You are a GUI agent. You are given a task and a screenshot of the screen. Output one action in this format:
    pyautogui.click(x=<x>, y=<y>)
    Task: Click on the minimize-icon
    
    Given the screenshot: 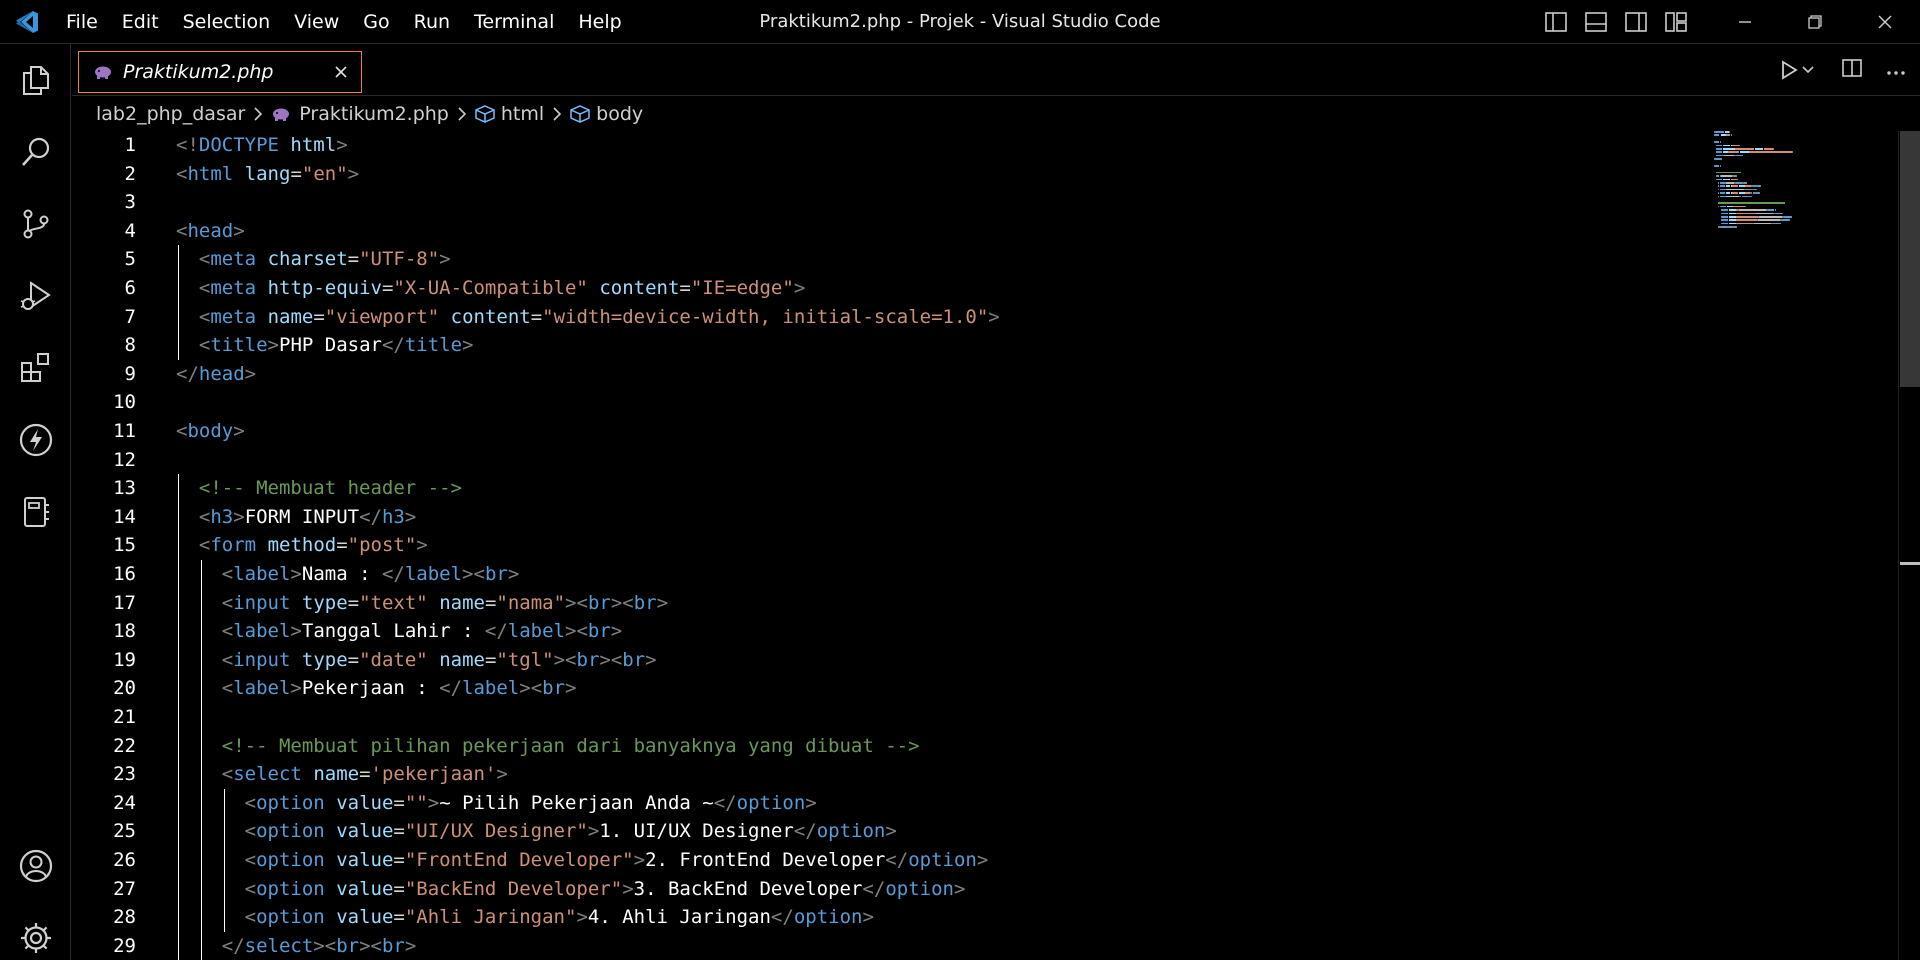 What is the action you would take?
    pyautogui.click(x=1745, y=22)
    